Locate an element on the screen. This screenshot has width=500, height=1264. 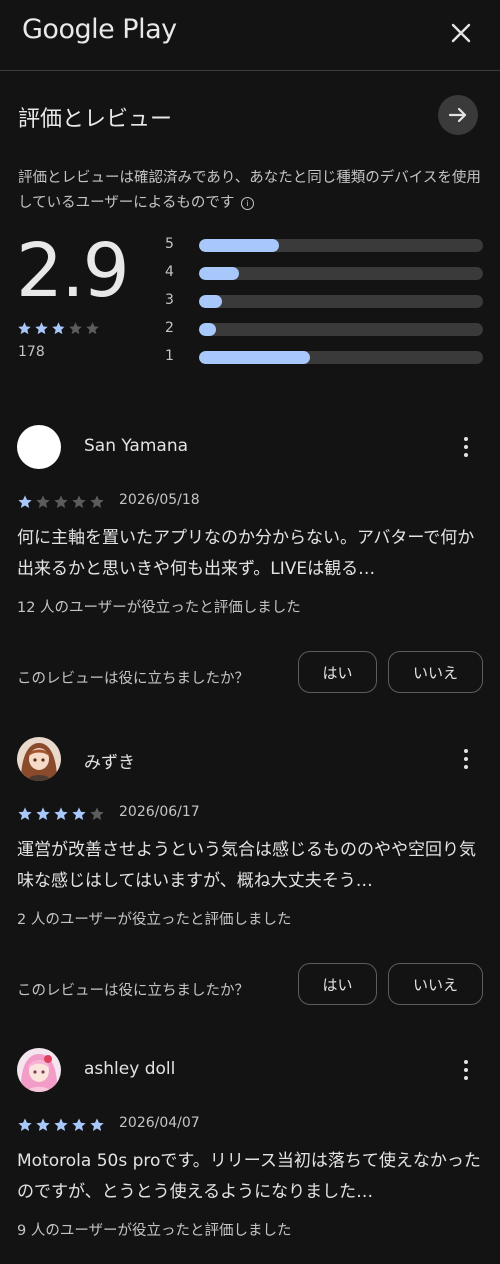
reviewer-name: ashley doll is located at coordinates (130, 1069).